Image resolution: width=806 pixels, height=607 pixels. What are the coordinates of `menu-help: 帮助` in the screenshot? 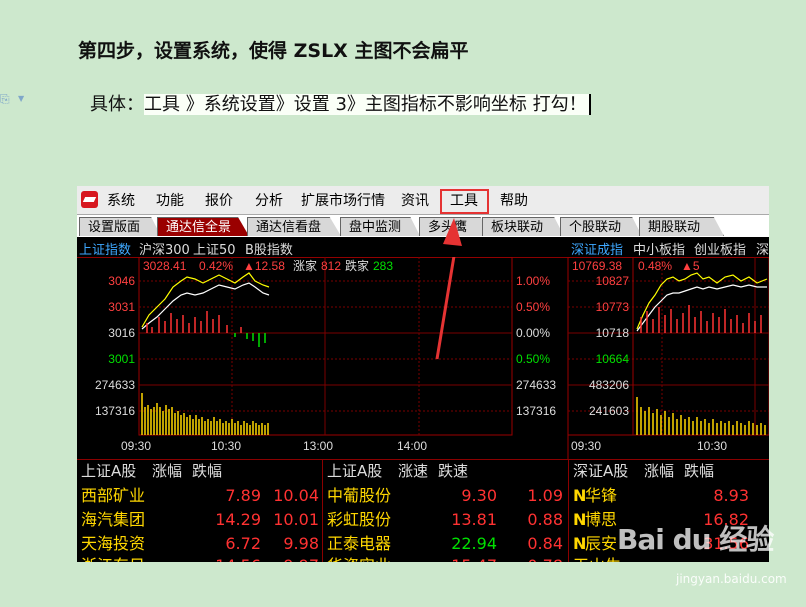 It's located at (514, 200).